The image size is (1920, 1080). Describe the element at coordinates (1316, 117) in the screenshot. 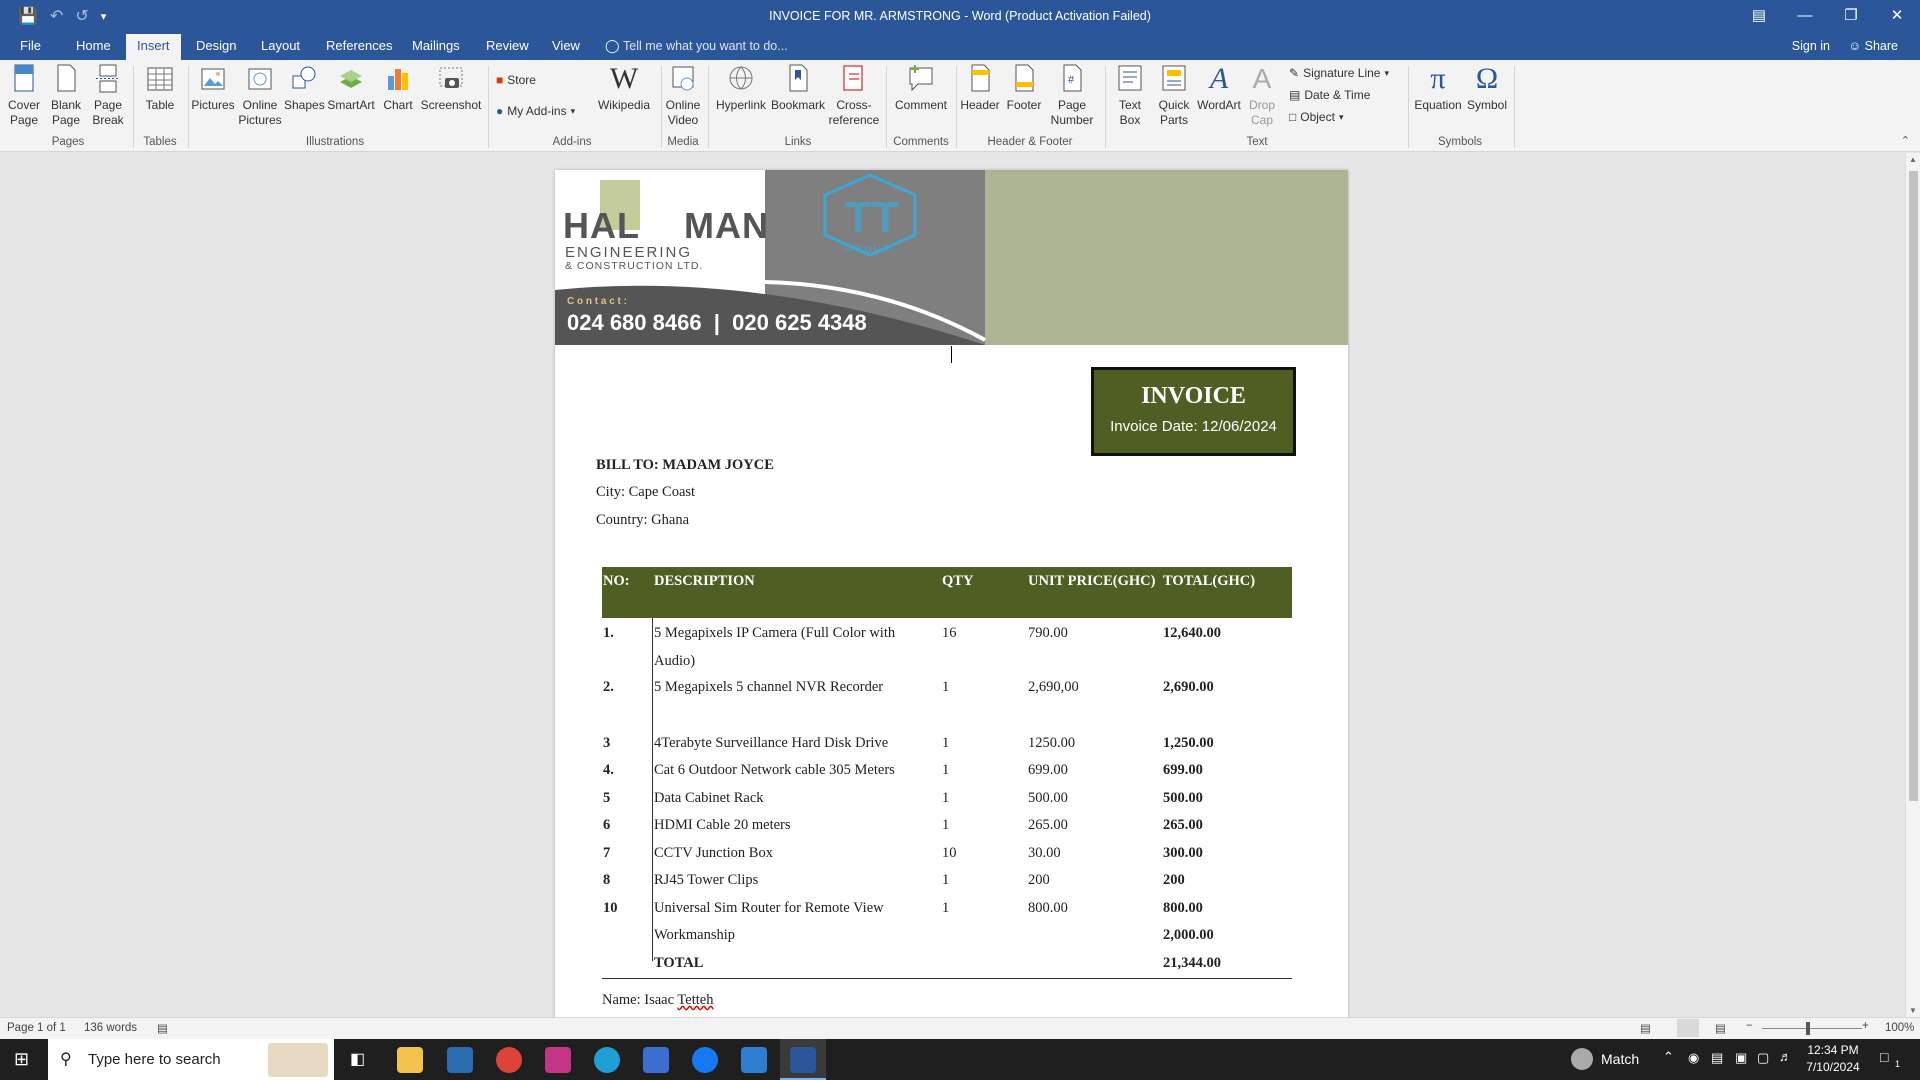

I see `object-button: □ Object ▾` at that location.